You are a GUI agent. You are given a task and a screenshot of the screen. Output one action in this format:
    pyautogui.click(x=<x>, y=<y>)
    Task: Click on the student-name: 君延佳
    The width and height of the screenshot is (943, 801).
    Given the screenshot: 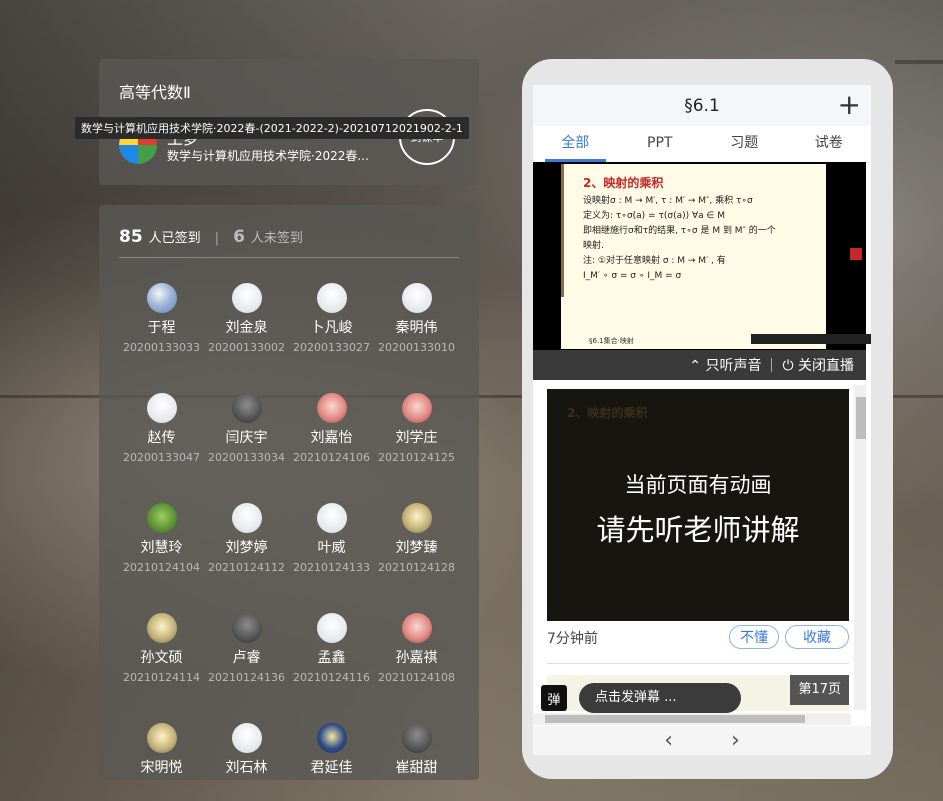 What is the action you would take?
    pyautogui.click(x=331, y=768)
    